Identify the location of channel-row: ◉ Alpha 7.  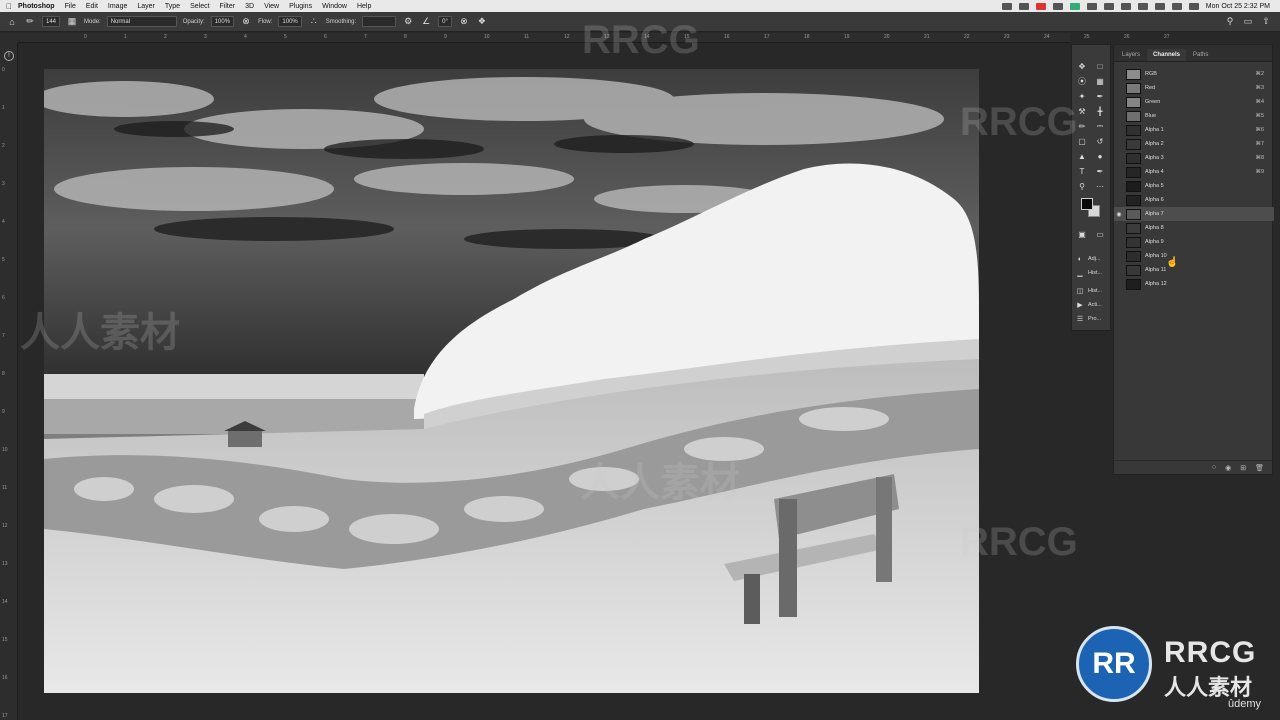
(1194, 214).